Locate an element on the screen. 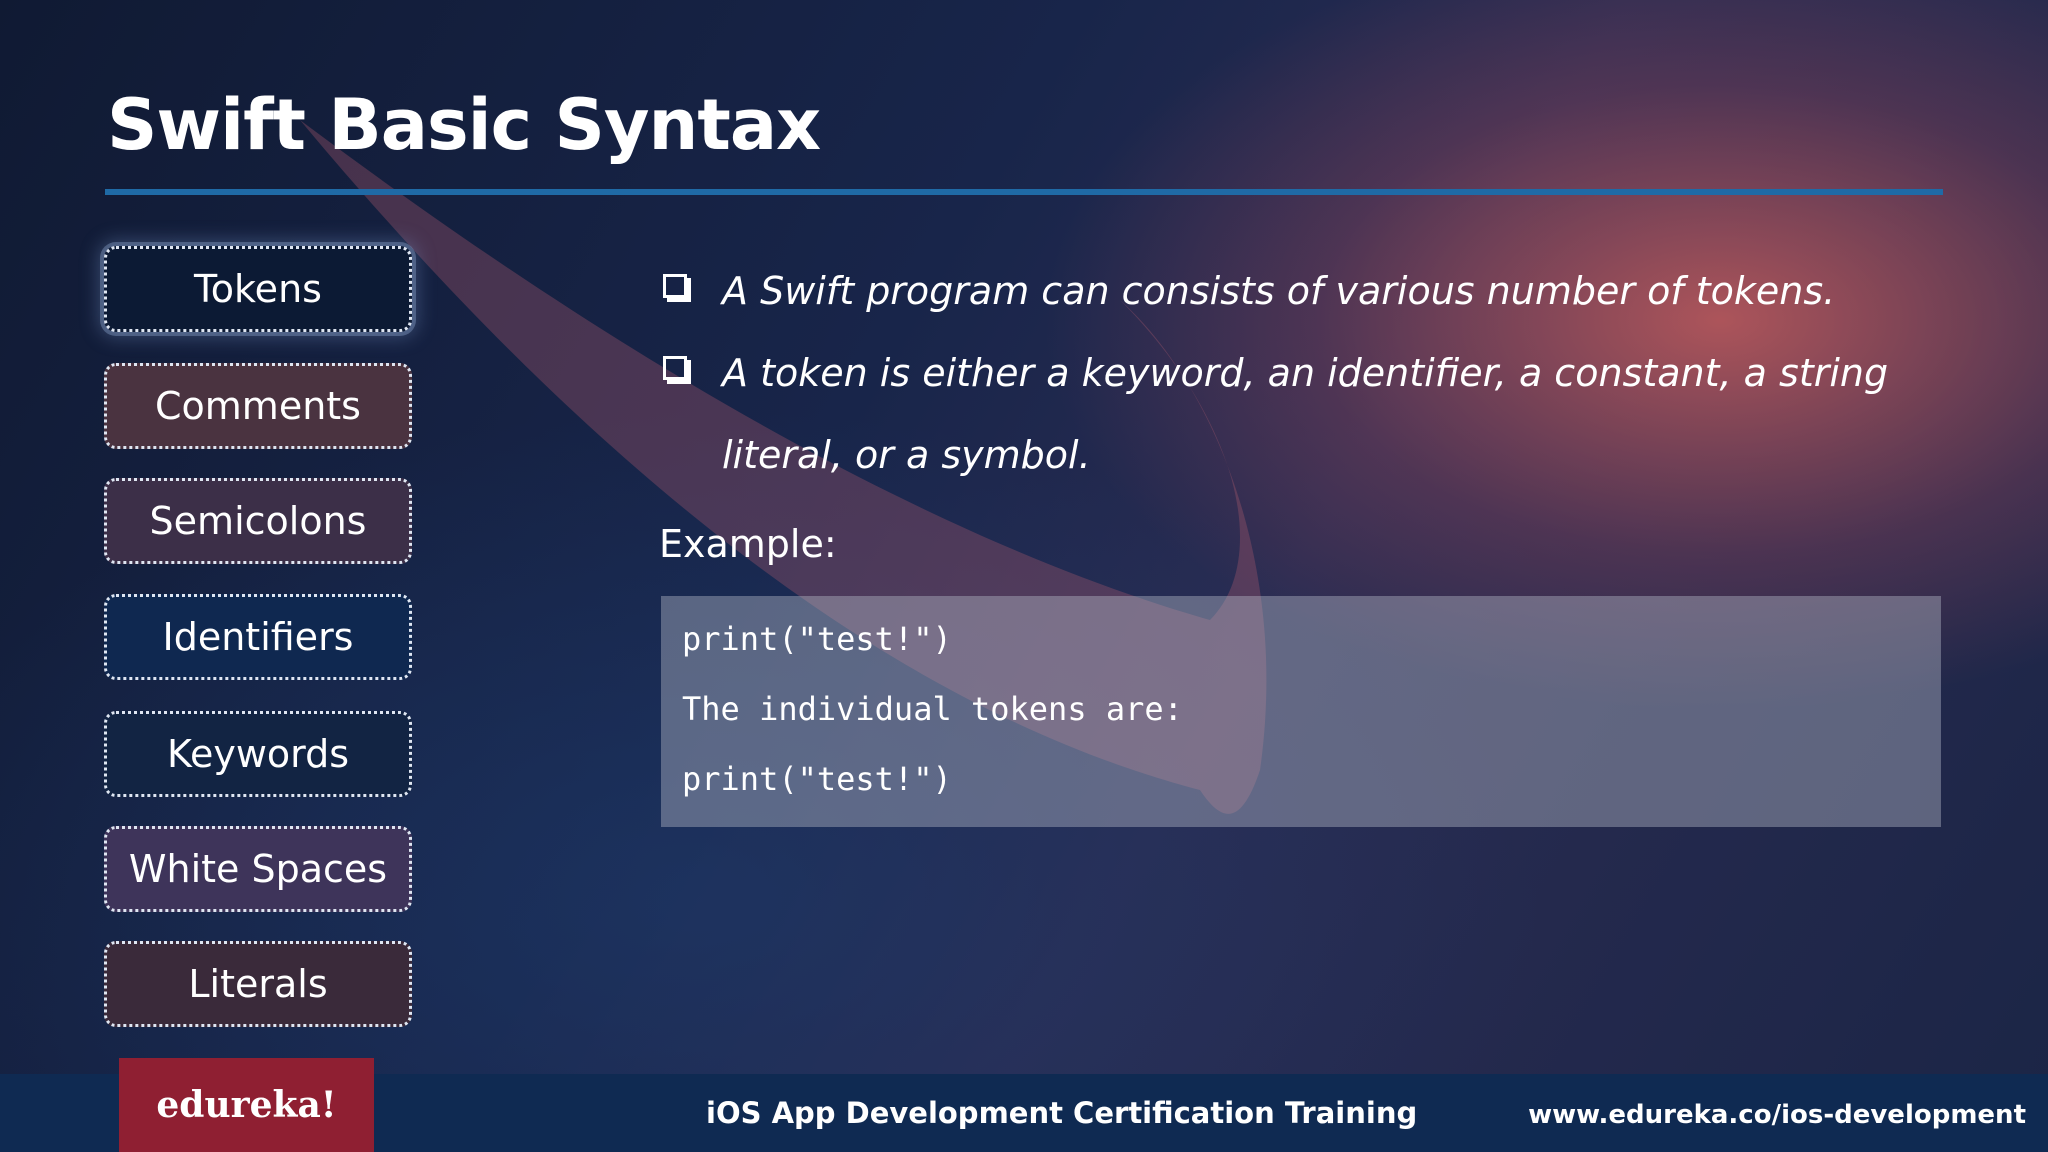 The width and height of the screenshot is (2048, 1152). edureka-logo: edureka! is located at coordinates (246, 1105).